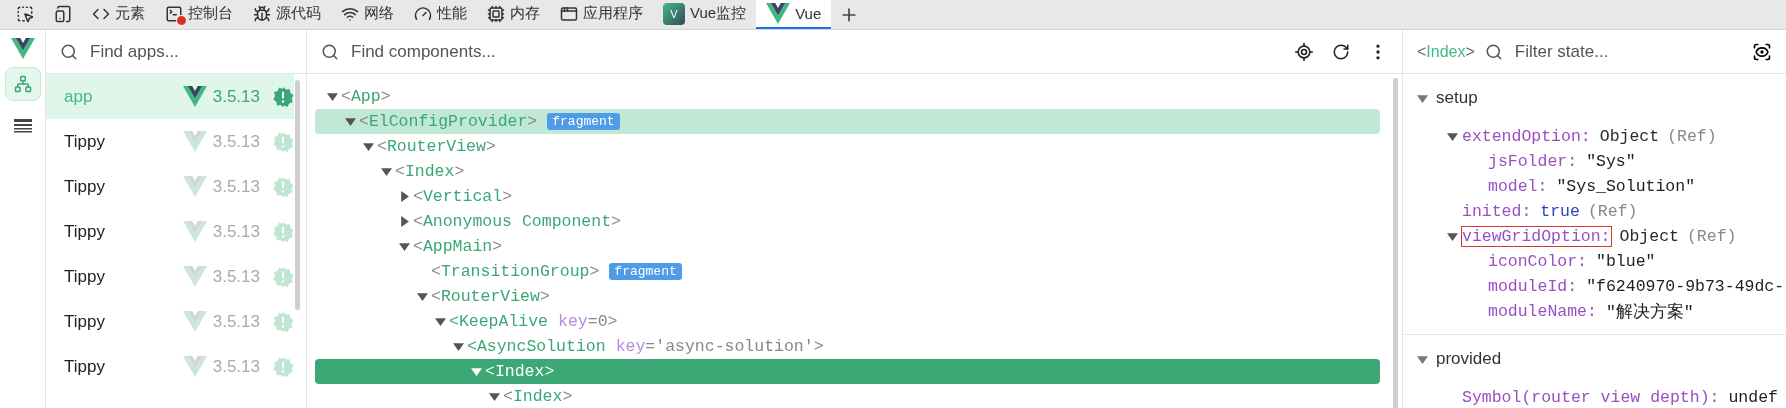 The image size is (1786, 408). Describe the element at coordinates (1538, 261) in the screenshot. I see `state-key: iconColor:` at that location.